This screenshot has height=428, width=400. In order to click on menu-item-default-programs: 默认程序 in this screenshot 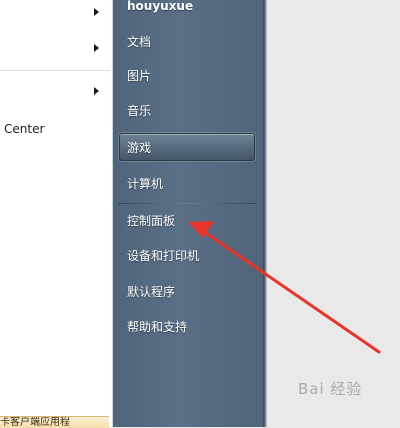, I will do `click(151, 292)`.